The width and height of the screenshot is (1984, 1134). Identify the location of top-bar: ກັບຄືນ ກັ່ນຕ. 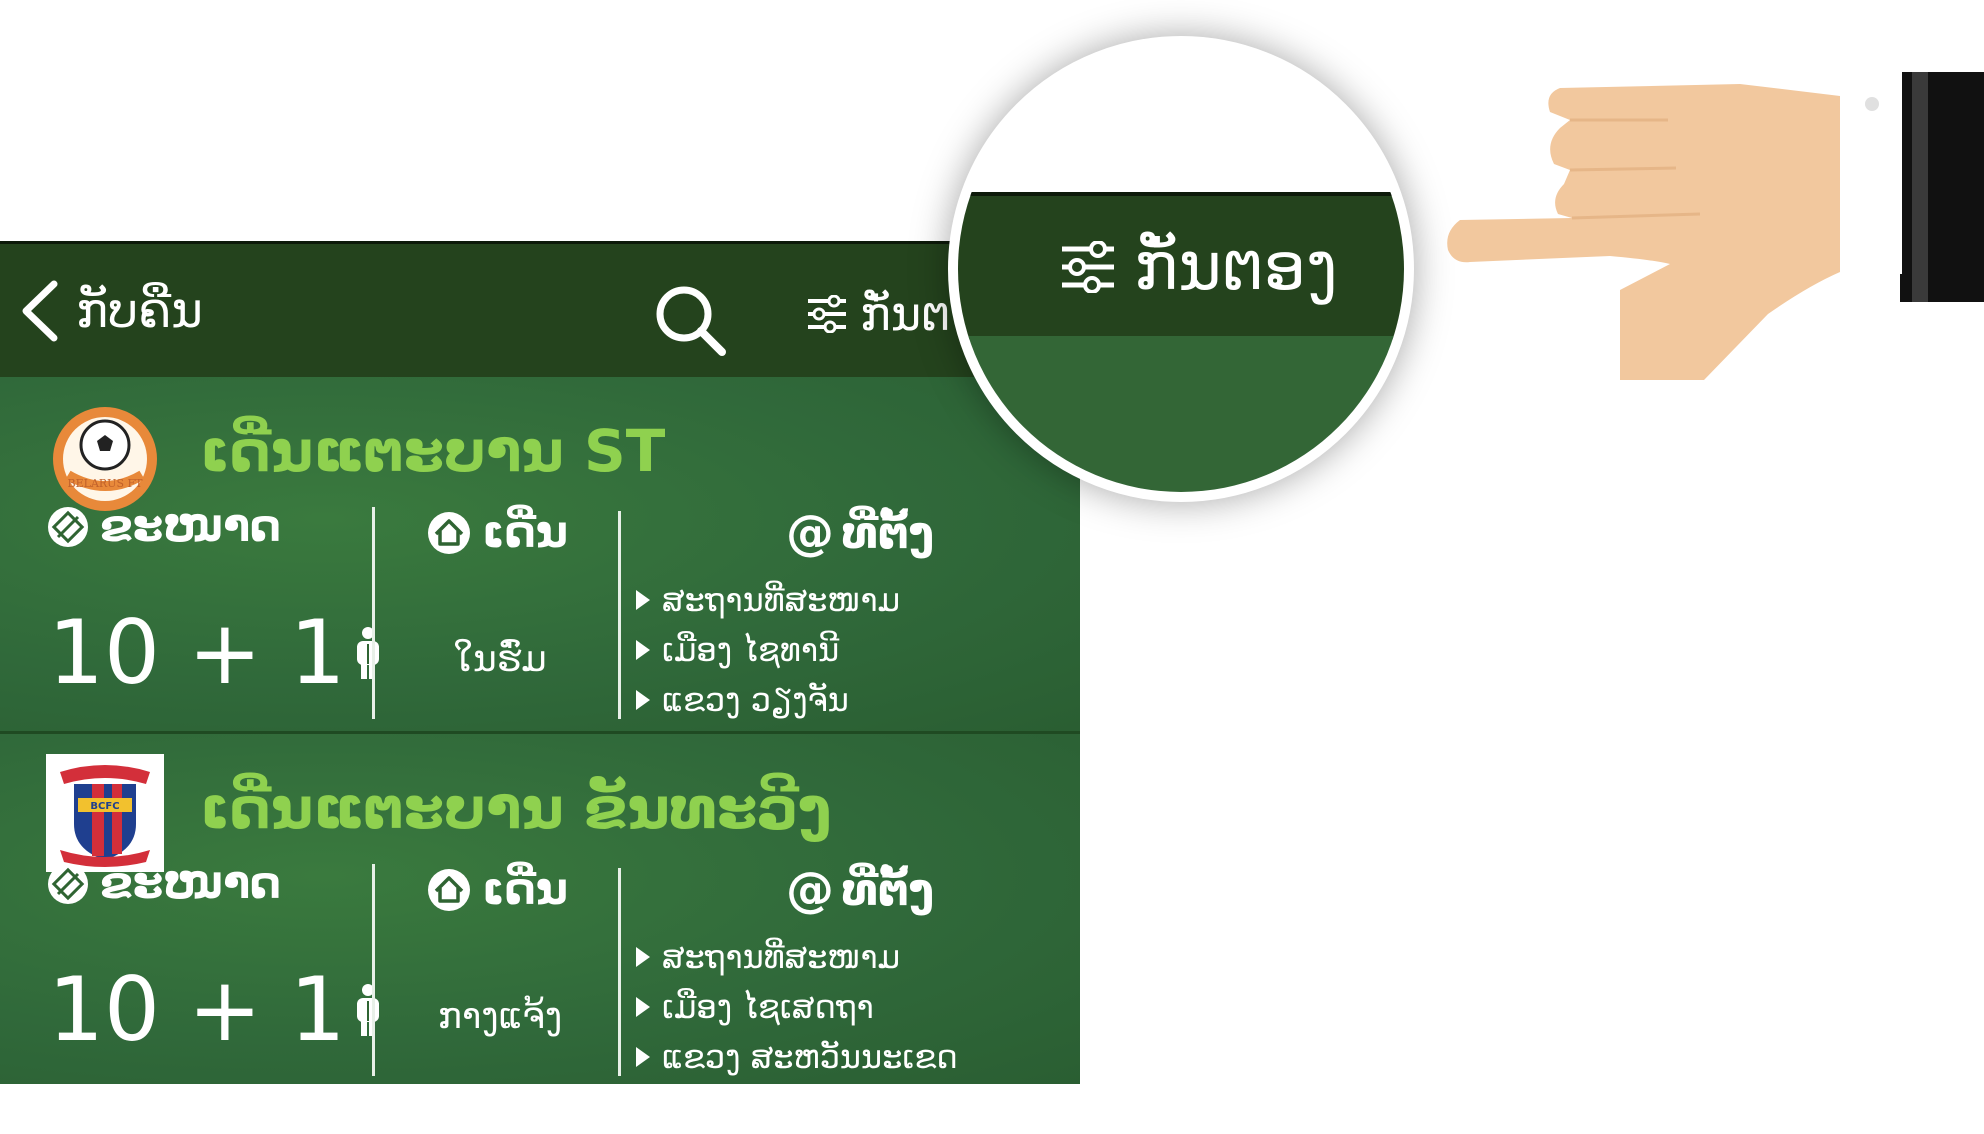
(540, 309).